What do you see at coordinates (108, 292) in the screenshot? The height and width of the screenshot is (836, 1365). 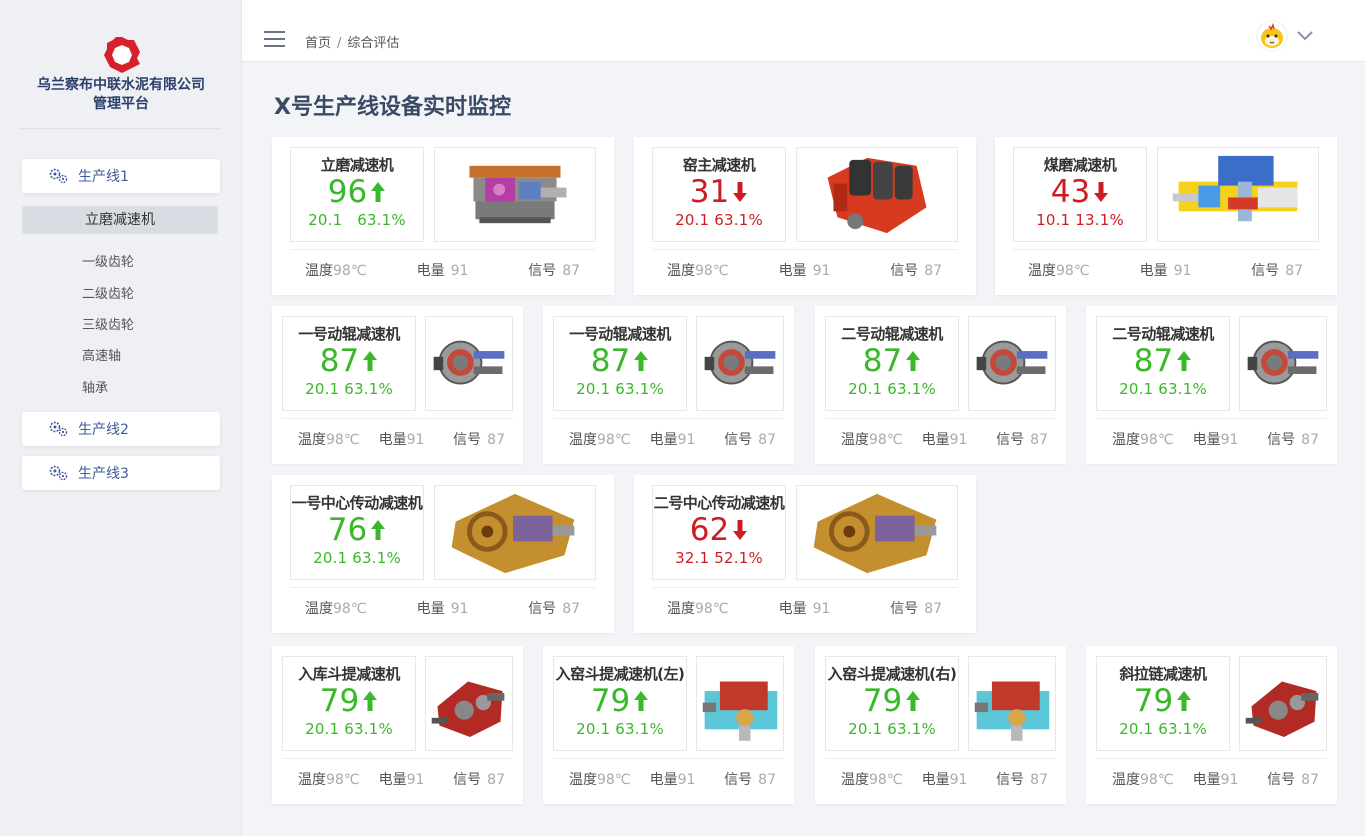 I see `sidebar-subitem: 二级齿轮` at bounding box center [108, 292].